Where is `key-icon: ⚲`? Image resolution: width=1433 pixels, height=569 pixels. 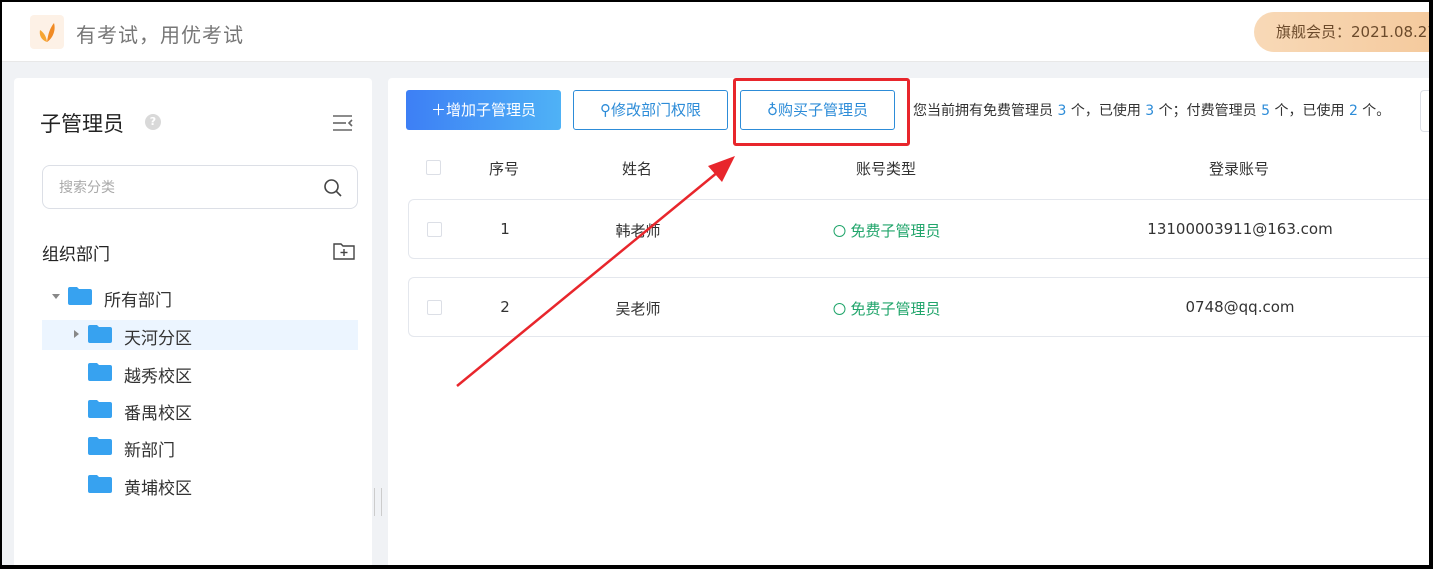
key-icon: ⚲ is located at coordinates (605, 110).